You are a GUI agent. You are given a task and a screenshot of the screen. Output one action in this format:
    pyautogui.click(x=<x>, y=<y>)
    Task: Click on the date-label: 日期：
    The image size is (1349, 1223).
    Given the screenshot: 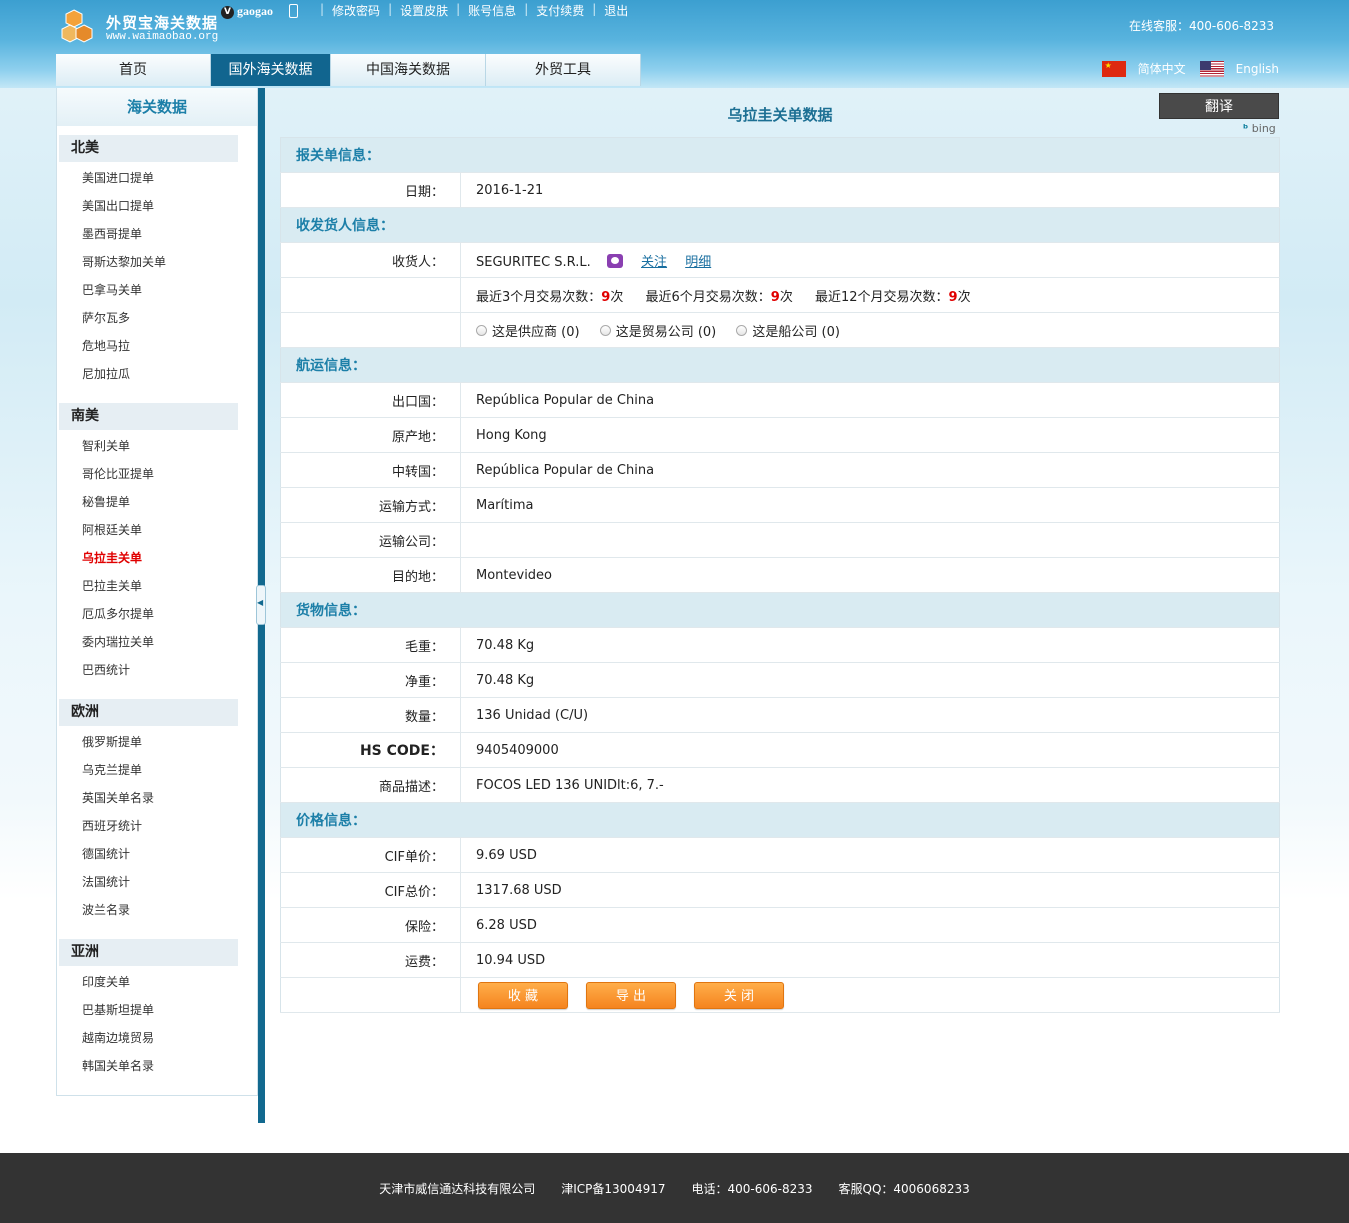 What is the action you would take?
    pyautogui.click(x=370, y=190)
    